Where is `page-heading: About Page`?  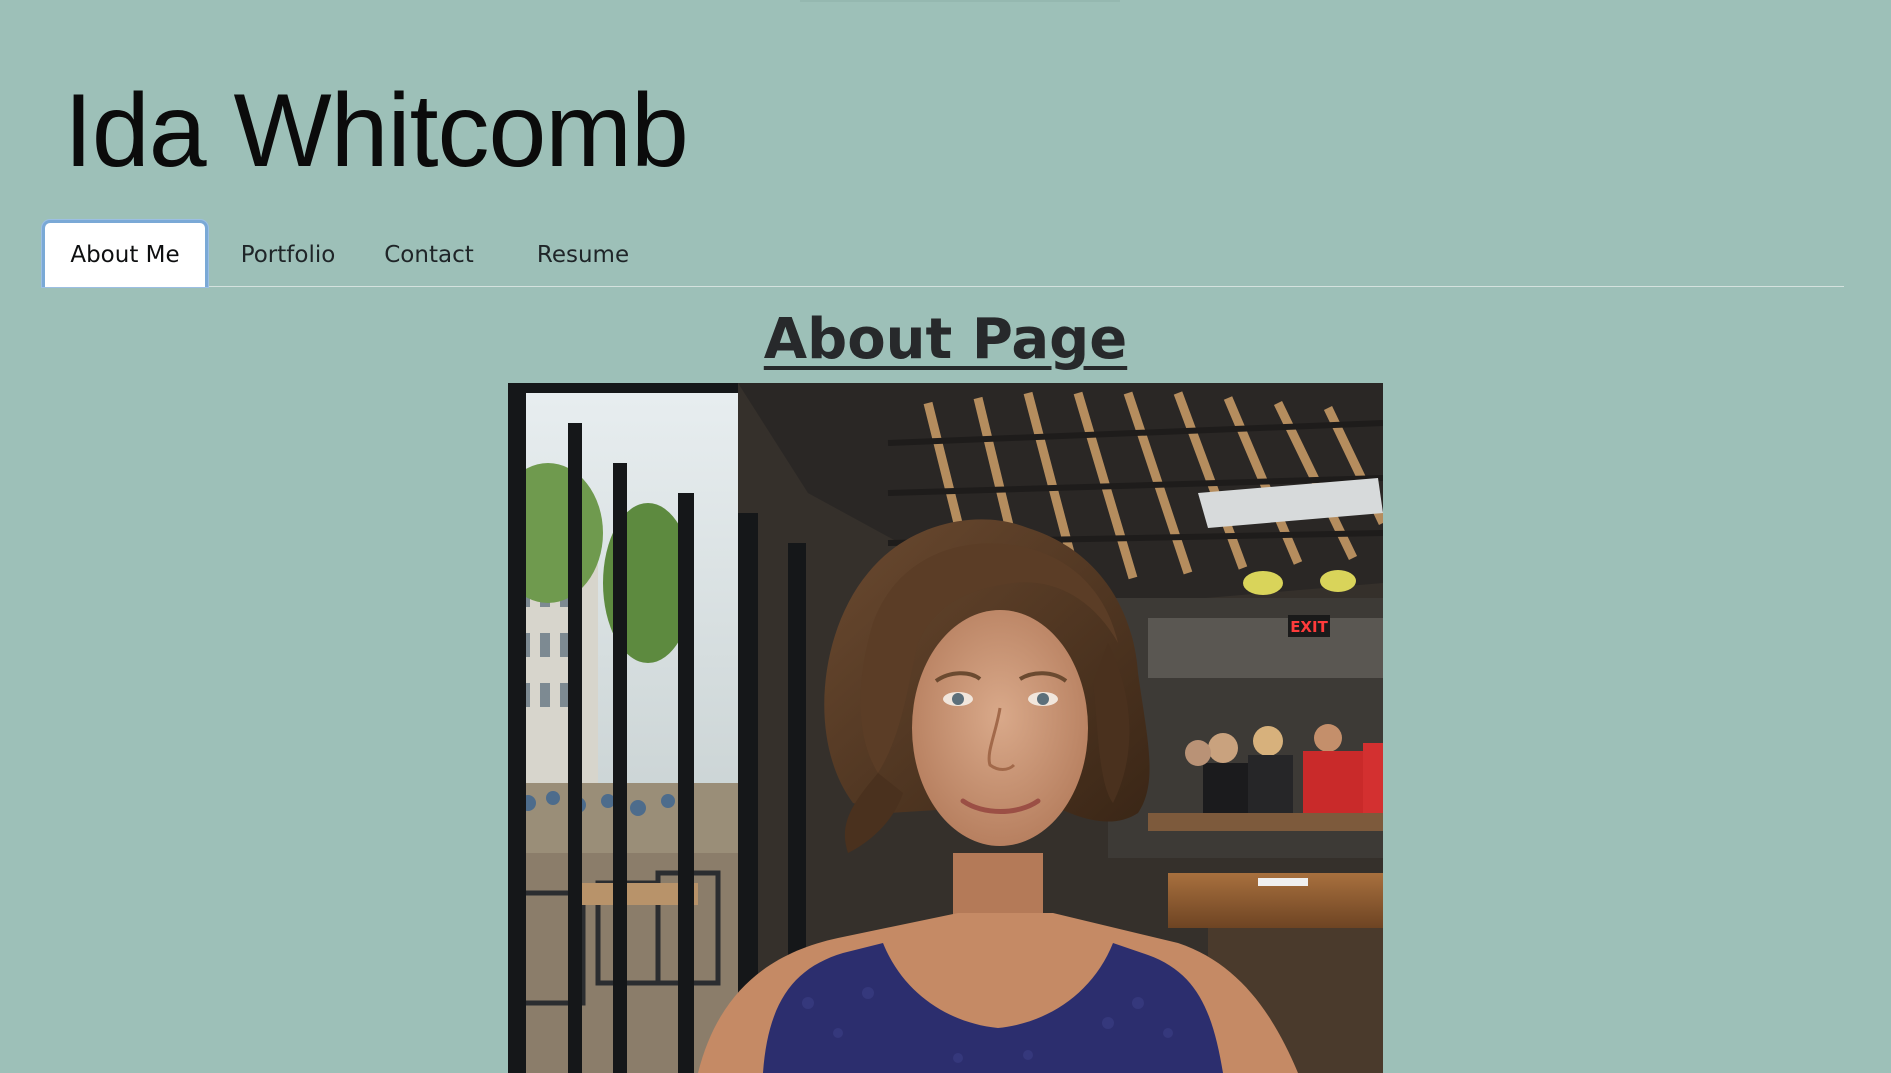
page-heading: About Page is located at coordinates (945, 339).